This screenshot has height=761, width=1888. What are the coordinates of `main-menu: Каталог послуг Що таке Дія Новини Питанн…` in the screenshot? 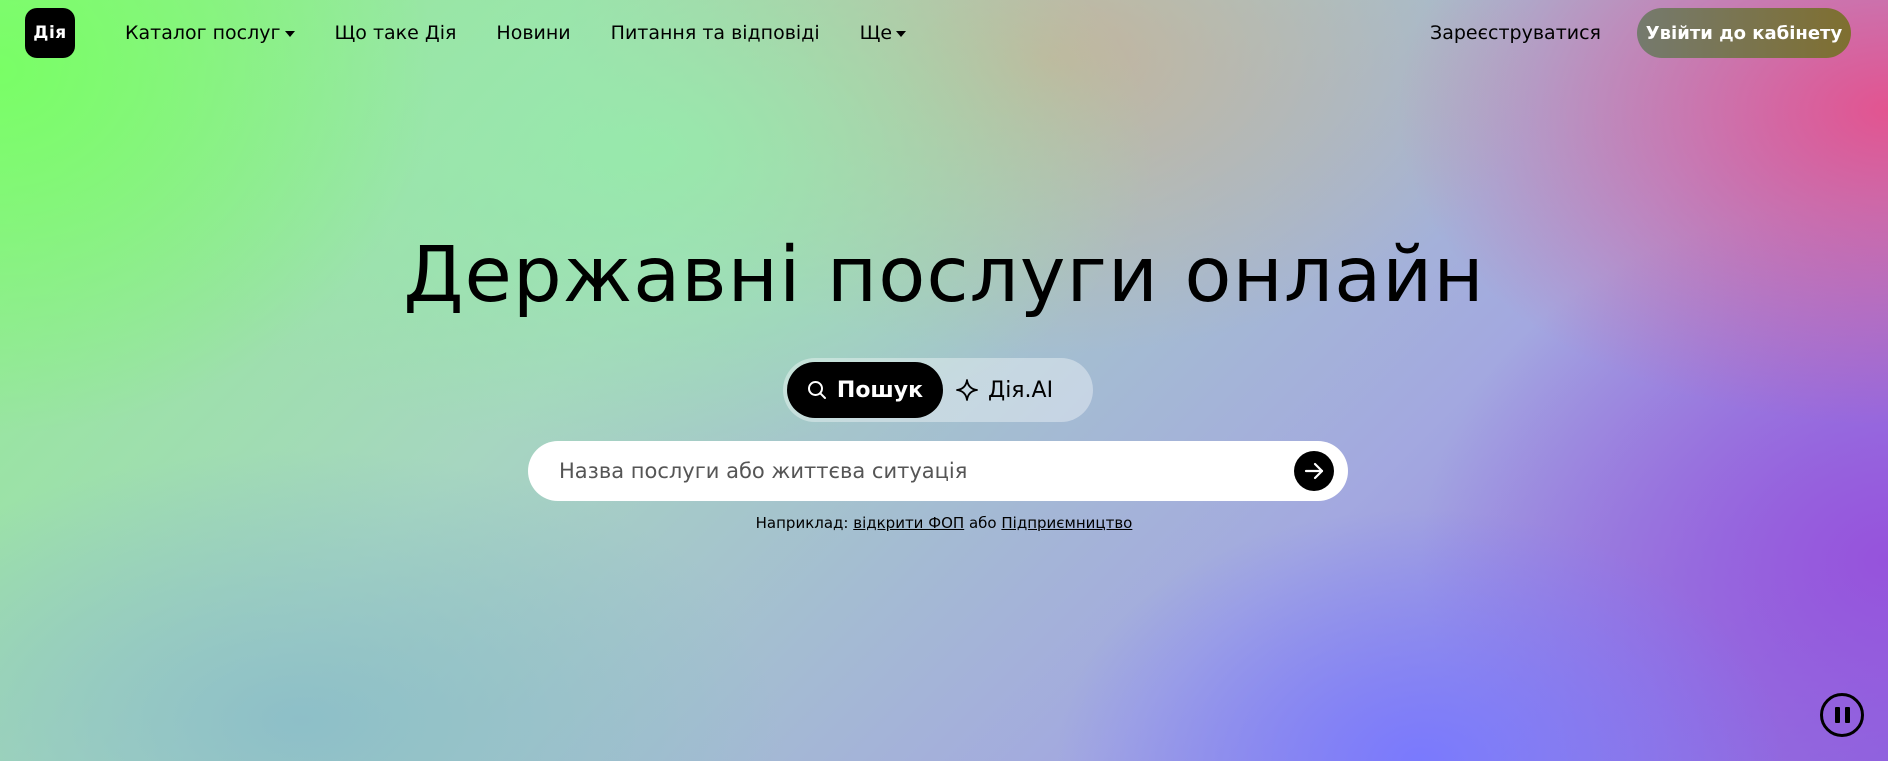 It's located at (516, 33).